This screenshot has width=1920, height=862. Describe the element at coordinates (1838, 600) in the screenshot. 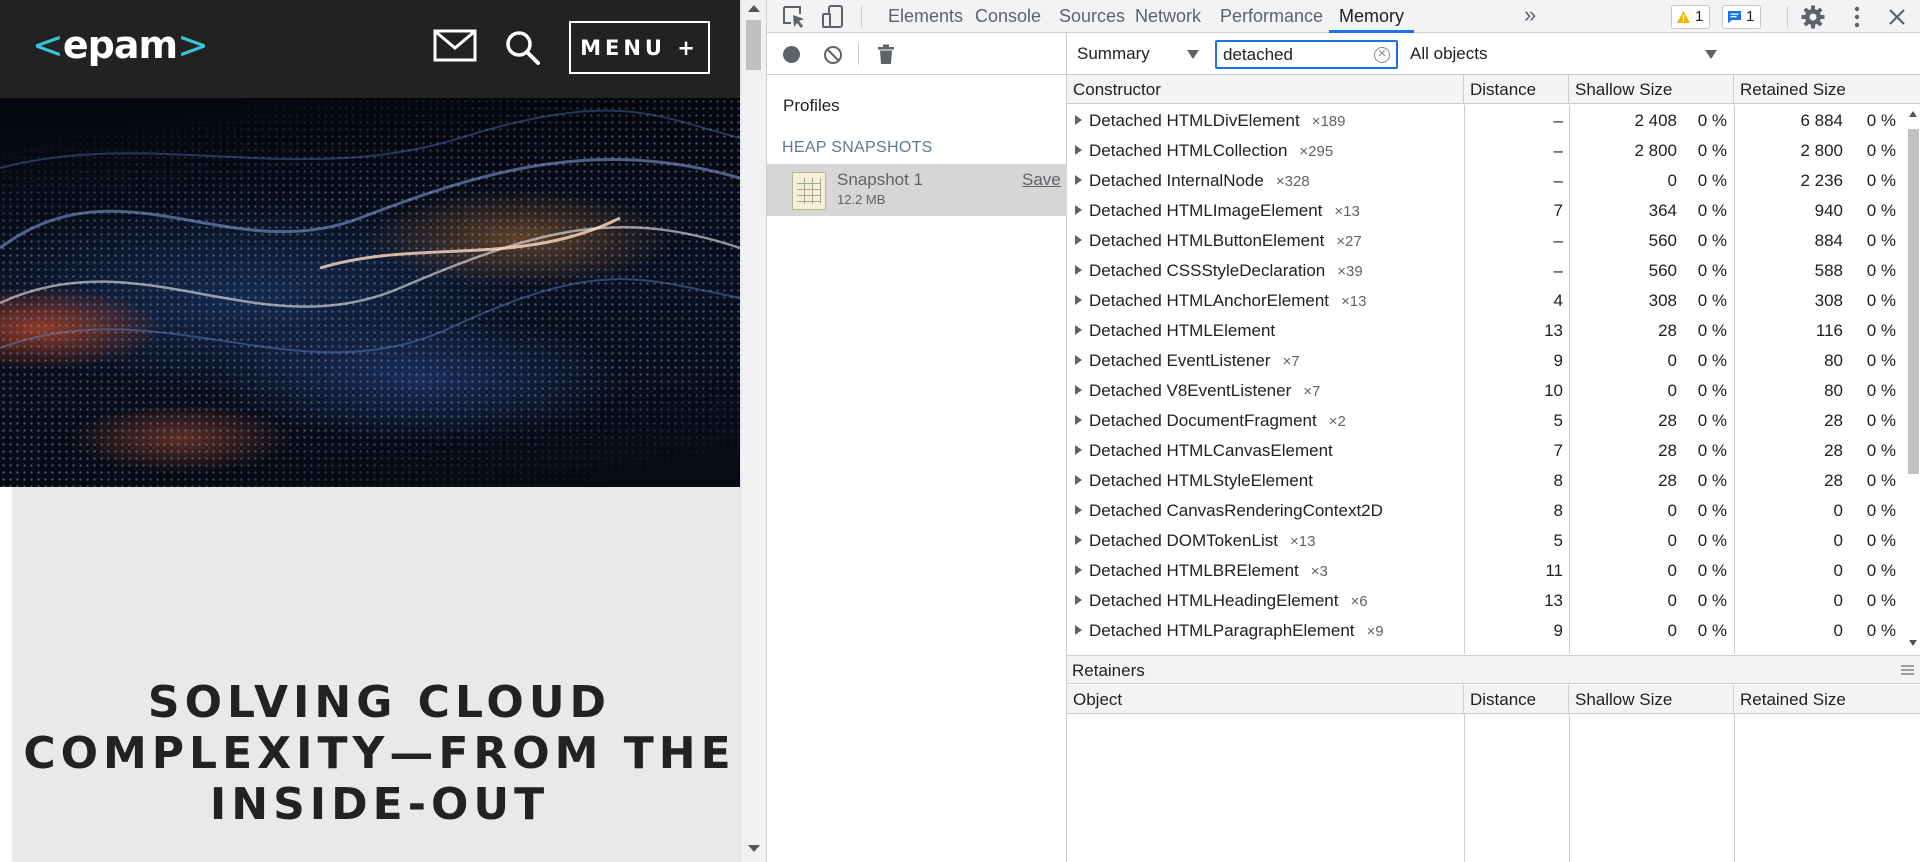

I see `retained-size-value: 0` at that location.